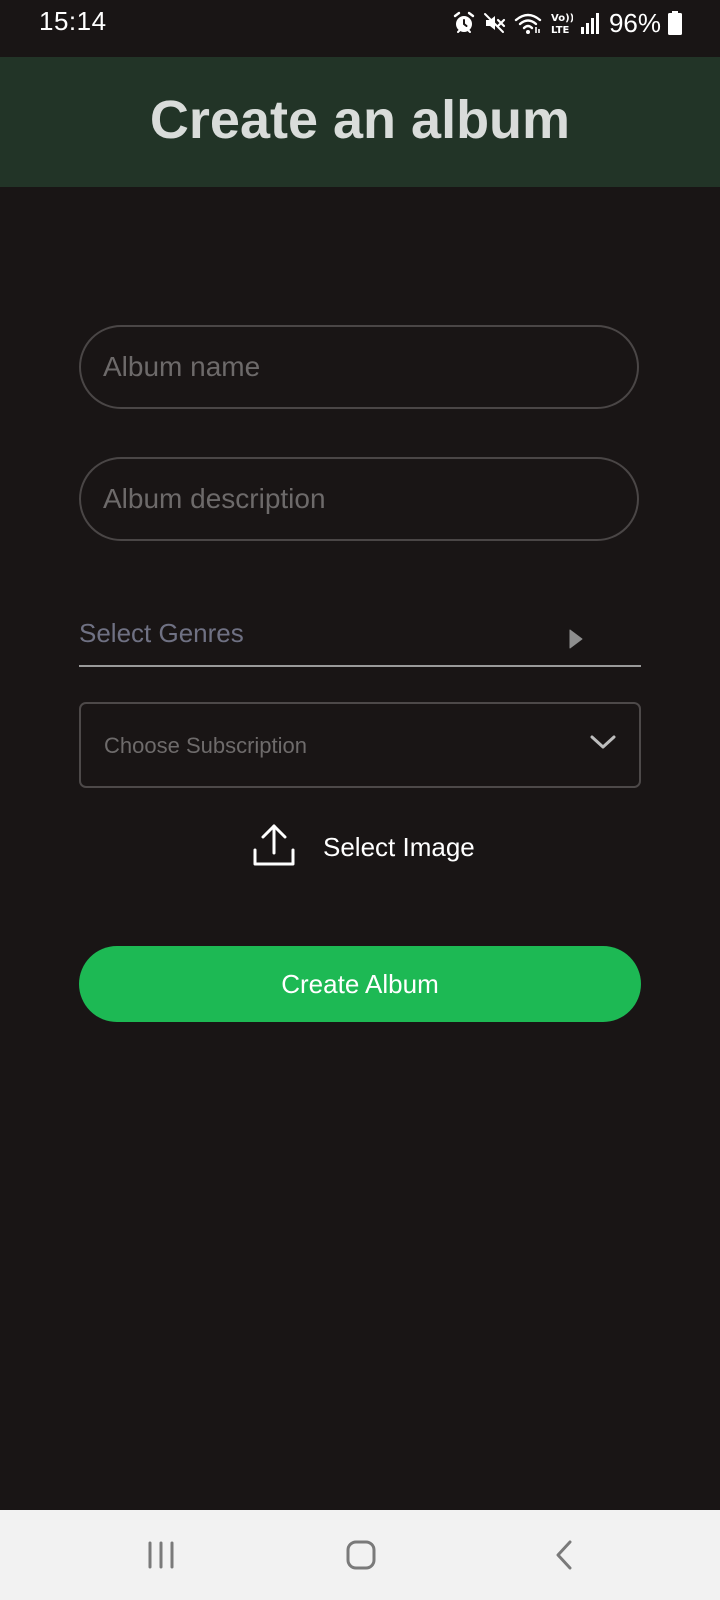 This screenshot has width=720, height=1600. I want to click on subscription-placeholder: Choose Subscription, so click(206, 745).